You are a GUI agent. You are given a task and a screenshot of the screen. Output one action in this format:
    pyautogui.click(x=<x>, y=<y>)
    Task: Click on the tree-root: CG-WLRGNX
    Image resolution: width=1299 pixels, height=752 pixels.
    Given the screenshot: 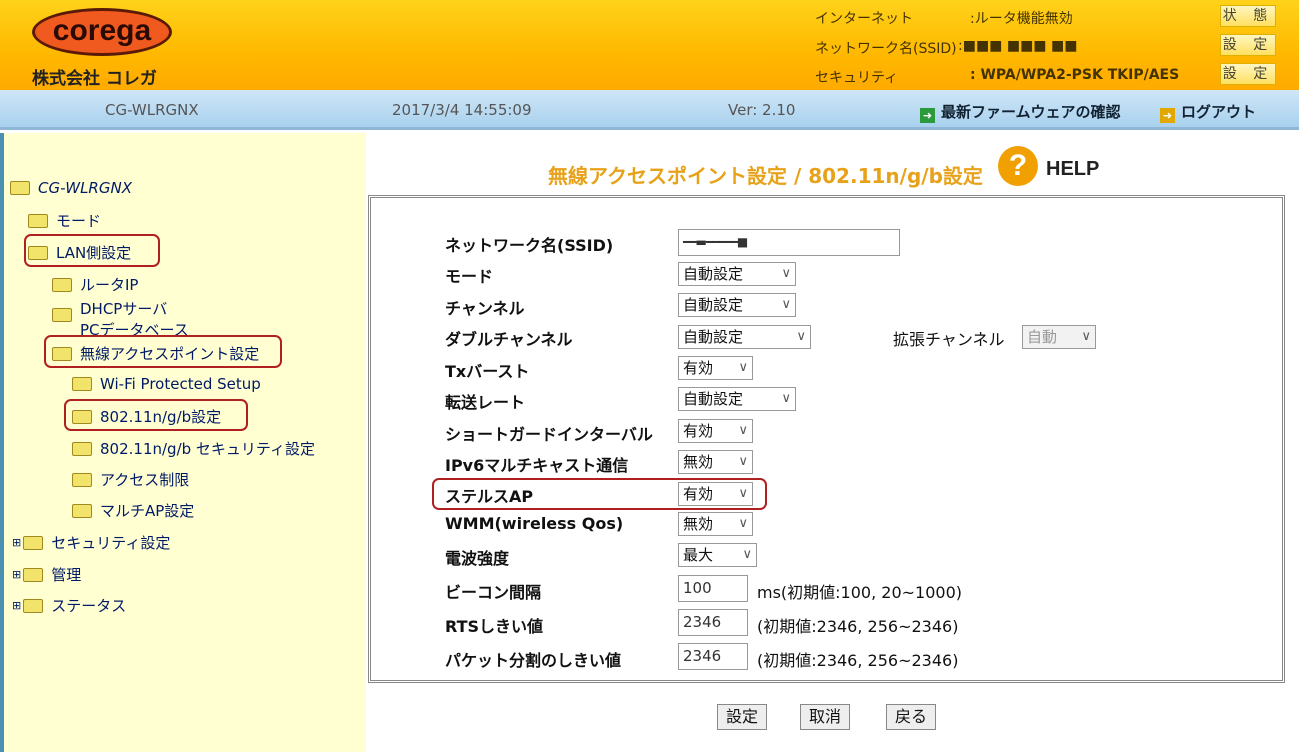 What is the action you would take?
    pyautogui.click(x=71, y=188)
    